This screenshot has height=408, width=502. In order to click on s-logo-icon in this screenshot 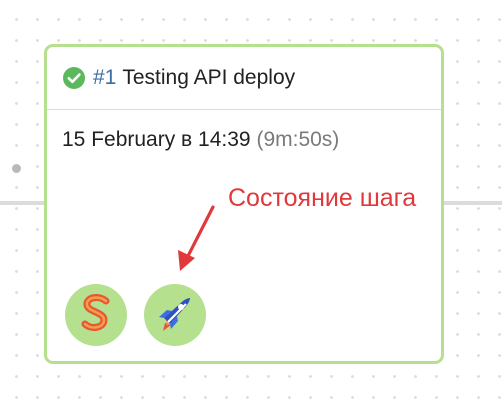, I will do `click(96, 315)`.